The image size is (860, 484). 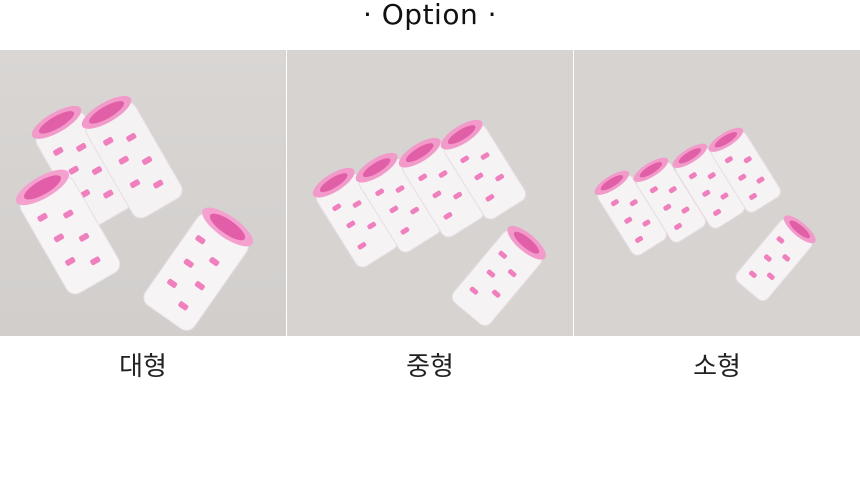 I want to click on option-title: · Option ·, so click(x=430, y=15).